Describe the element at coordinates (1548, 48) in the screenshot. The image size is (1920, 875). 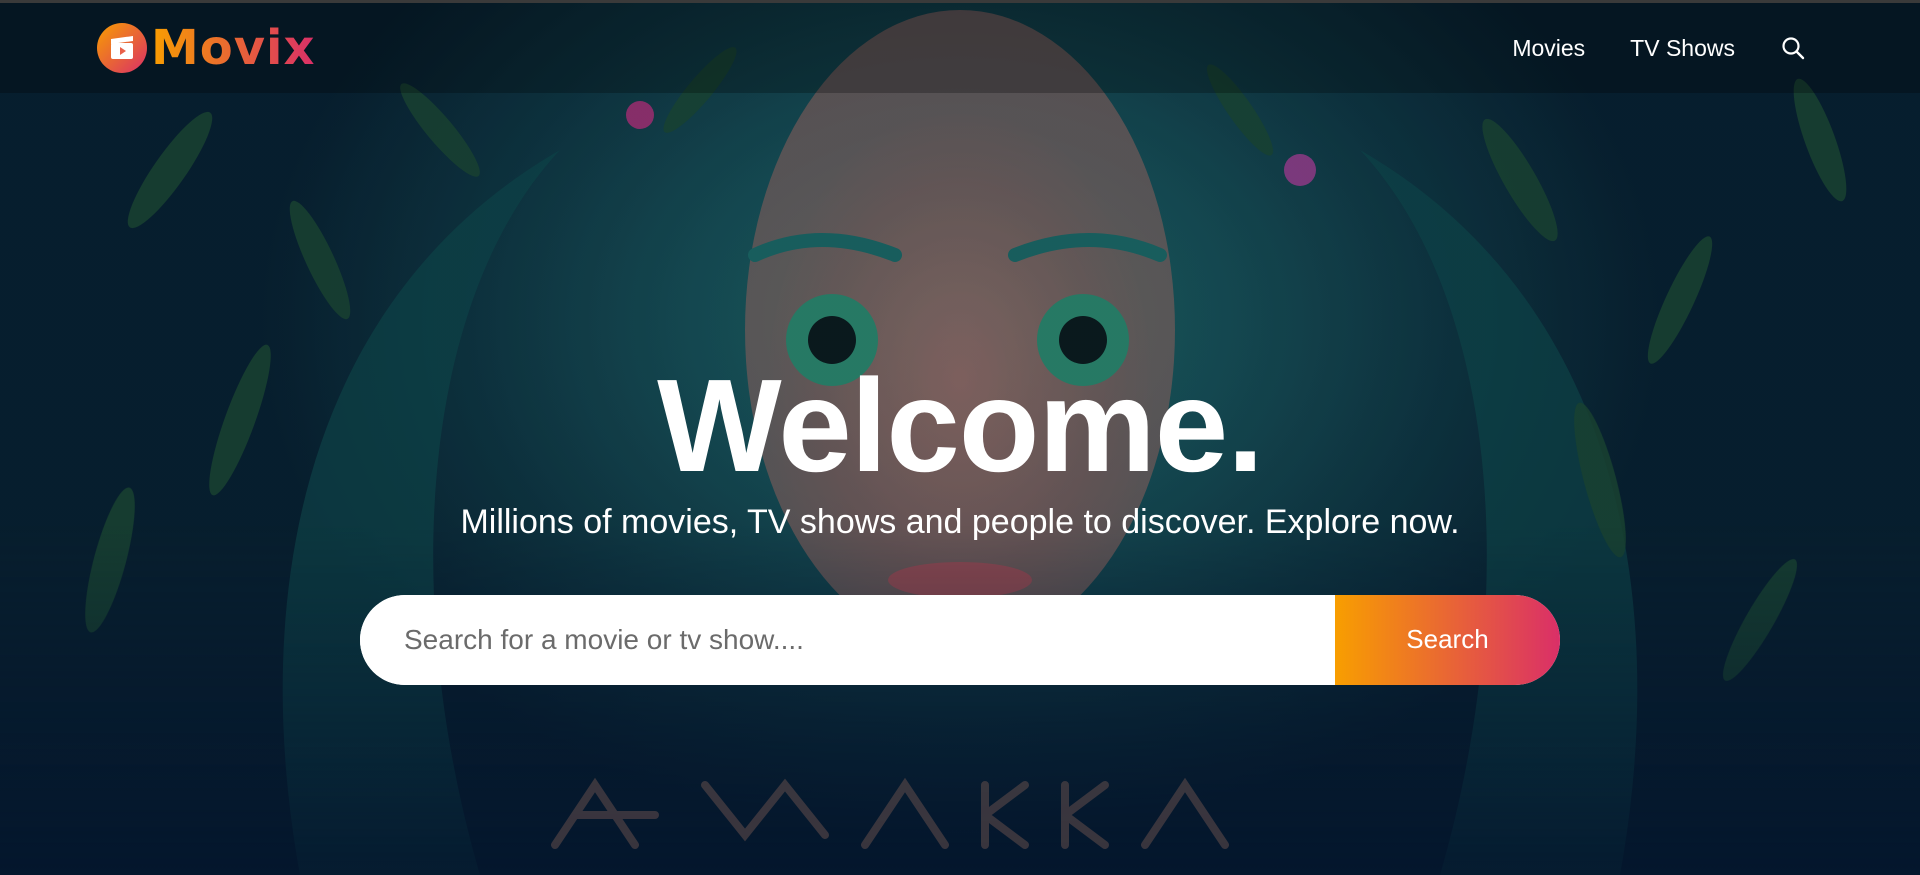
I see `nav-movies: Movies` at that location.